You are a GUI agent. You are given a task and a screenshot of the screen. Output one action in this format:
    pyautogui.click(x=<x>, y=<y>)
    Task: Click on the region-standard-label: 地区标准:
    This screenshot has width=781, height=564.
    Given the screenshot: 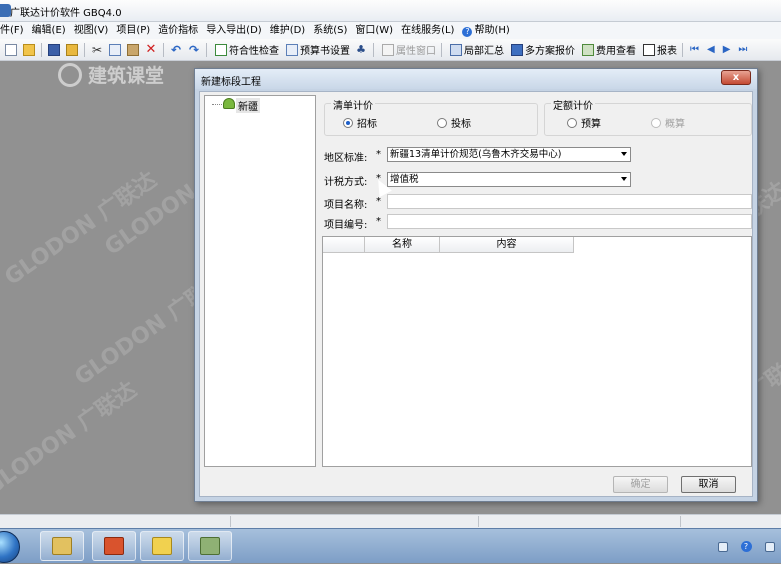 What is the action you would take?
    pyautogui.click(x=346, y=158)
    